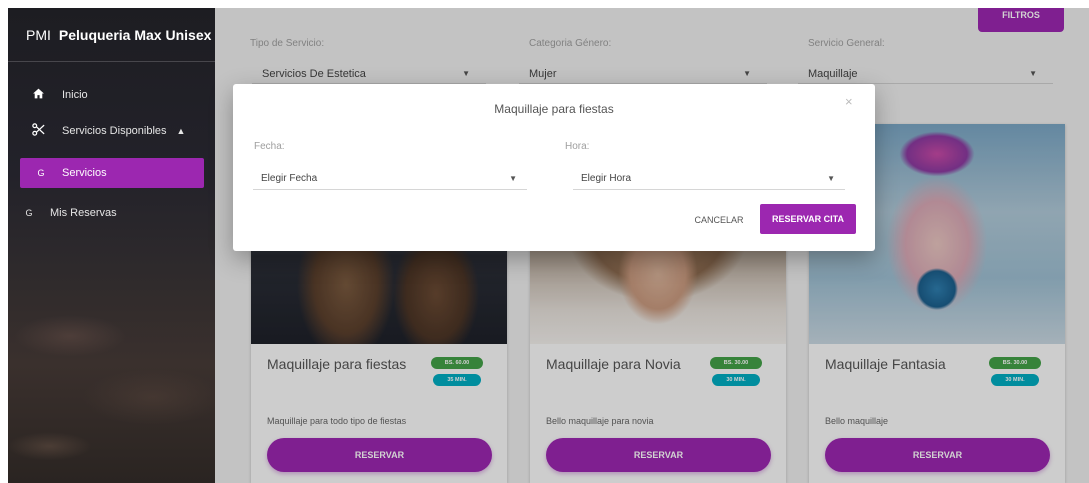 This screenshot has height=483, width=1089. Describe the element at coordinates (719, 220) in the screenshot. I see `cancel-button: CANCELAR` at that location.